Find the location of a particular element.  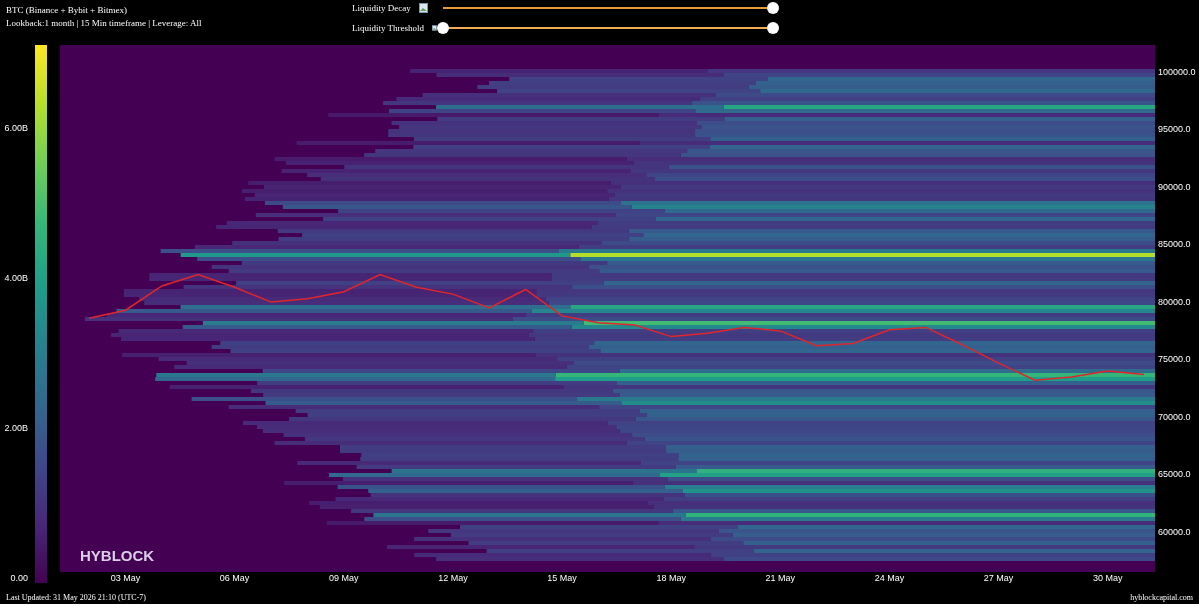

logo-text: HYBLOCK is located at coordinates (117, 555).